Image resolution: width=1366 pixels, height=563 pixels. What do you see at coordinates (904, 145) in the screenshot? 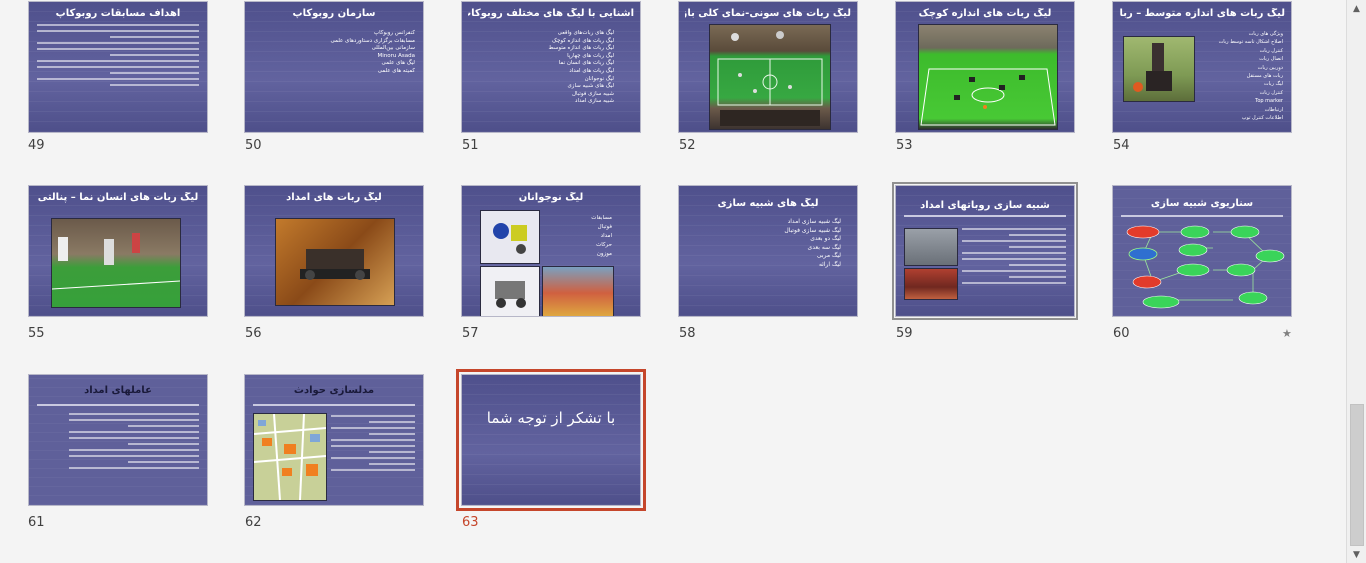
I see `slide-number: 53` at bounding box center [904, 145].